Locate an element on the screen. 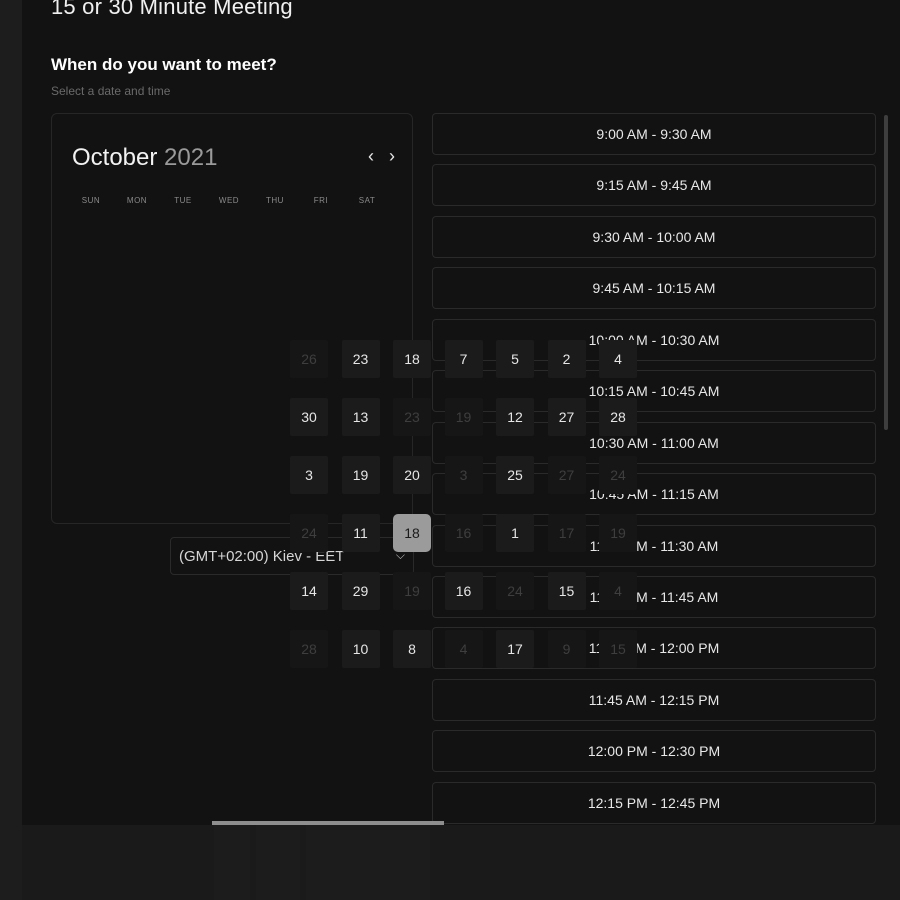 This screenshot has width=900, height=900. time-slot: 12:15 PM - 12:45 PM is located at coordinates (654, 803).